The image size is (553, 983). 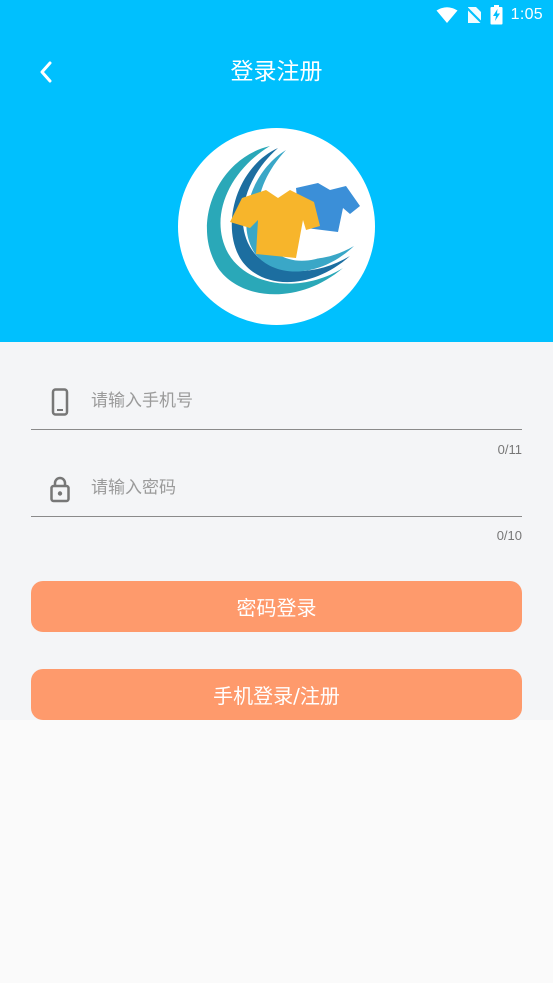 What do you see at coordinates (276, 15) in the screenshot?
I see `status-bar: 1:05` at bounding box center [276, 15].